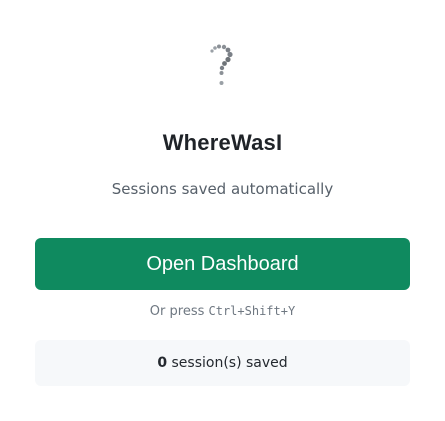 The image size is (445, 421). Describe the element at coordinates (222, 142) in the screenshot. I see `app-title: WhereWasI` at that location.